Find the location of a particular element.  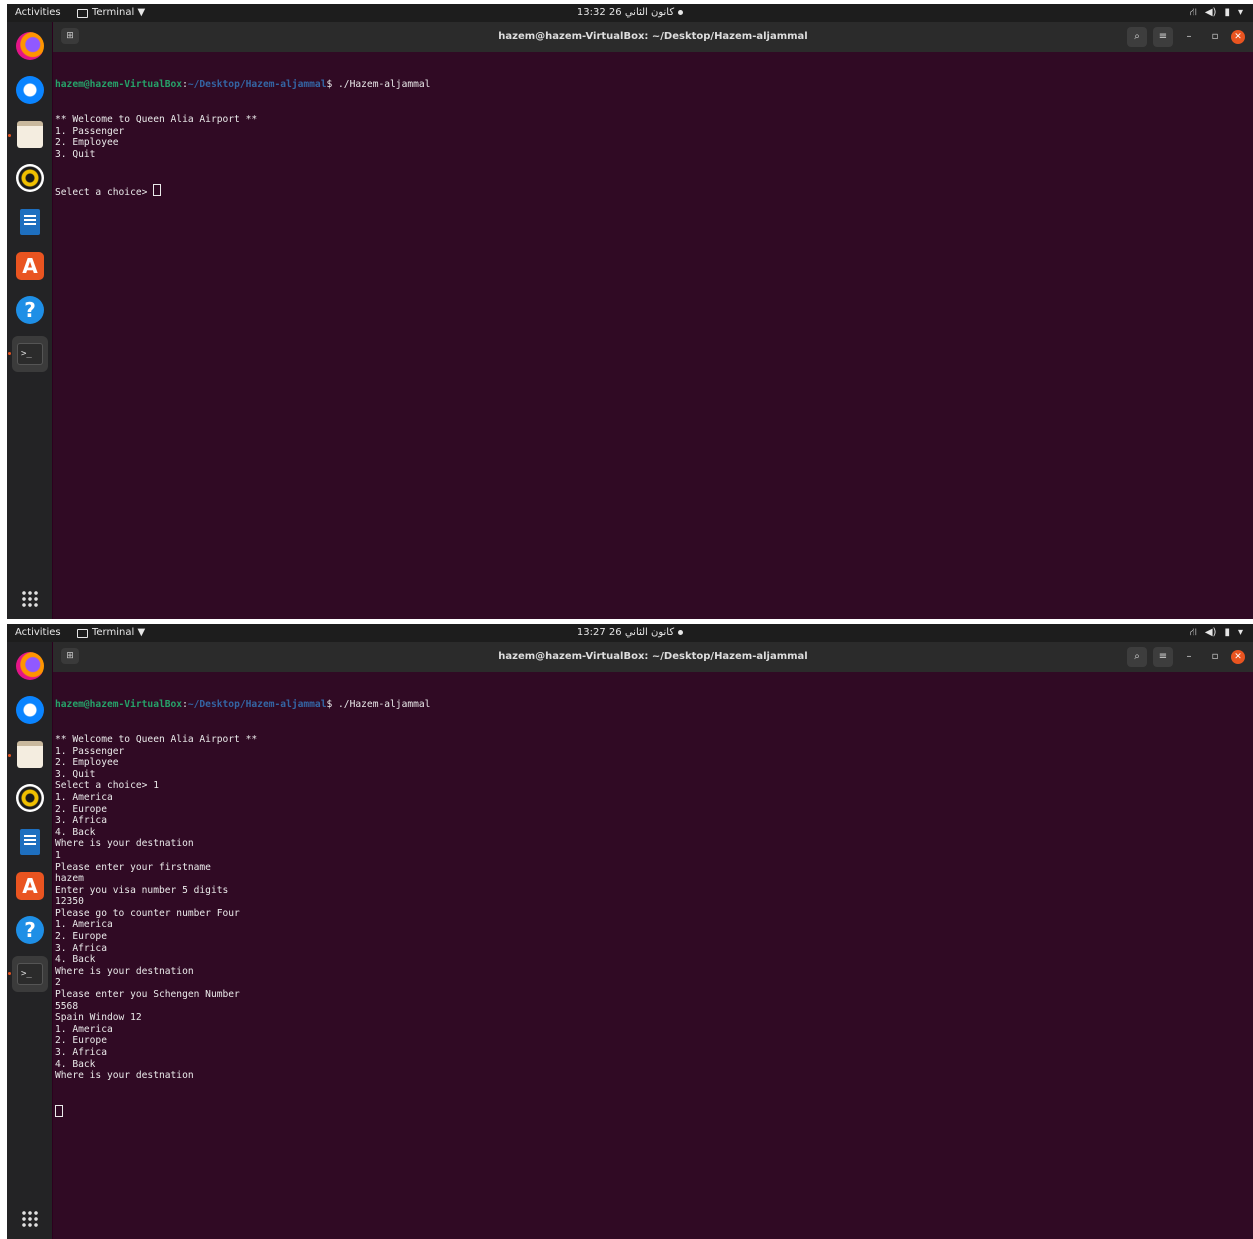

dock: A ? >_ is located at coordinates (29, 320).